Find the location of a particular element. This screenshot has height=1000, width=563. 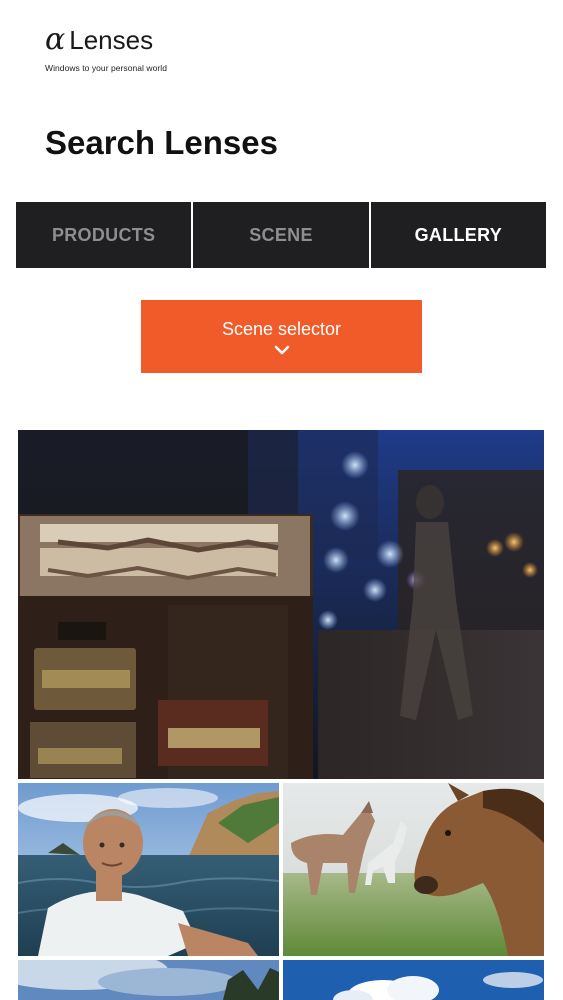

tab-scene: SCENE is located at coordinates (281, 235).